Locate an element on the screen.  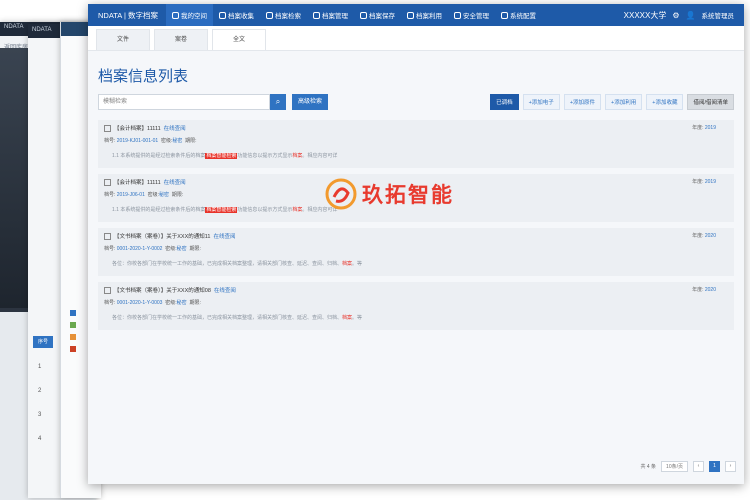
nav-manage: 档案管理 is located at coordinates (330, 15).